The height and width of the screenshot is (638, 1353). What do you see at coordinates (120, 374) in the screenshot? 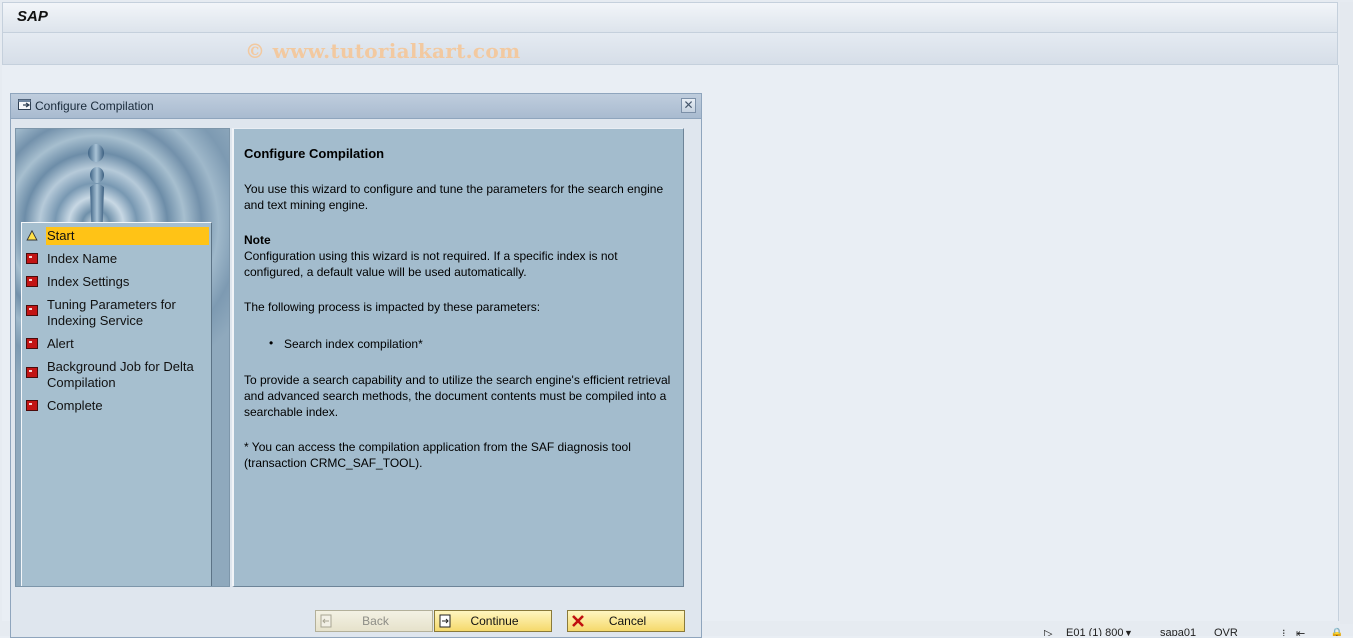
I see `step-label: Background Job for Delta Compilation` at bounding box center [120, 374].